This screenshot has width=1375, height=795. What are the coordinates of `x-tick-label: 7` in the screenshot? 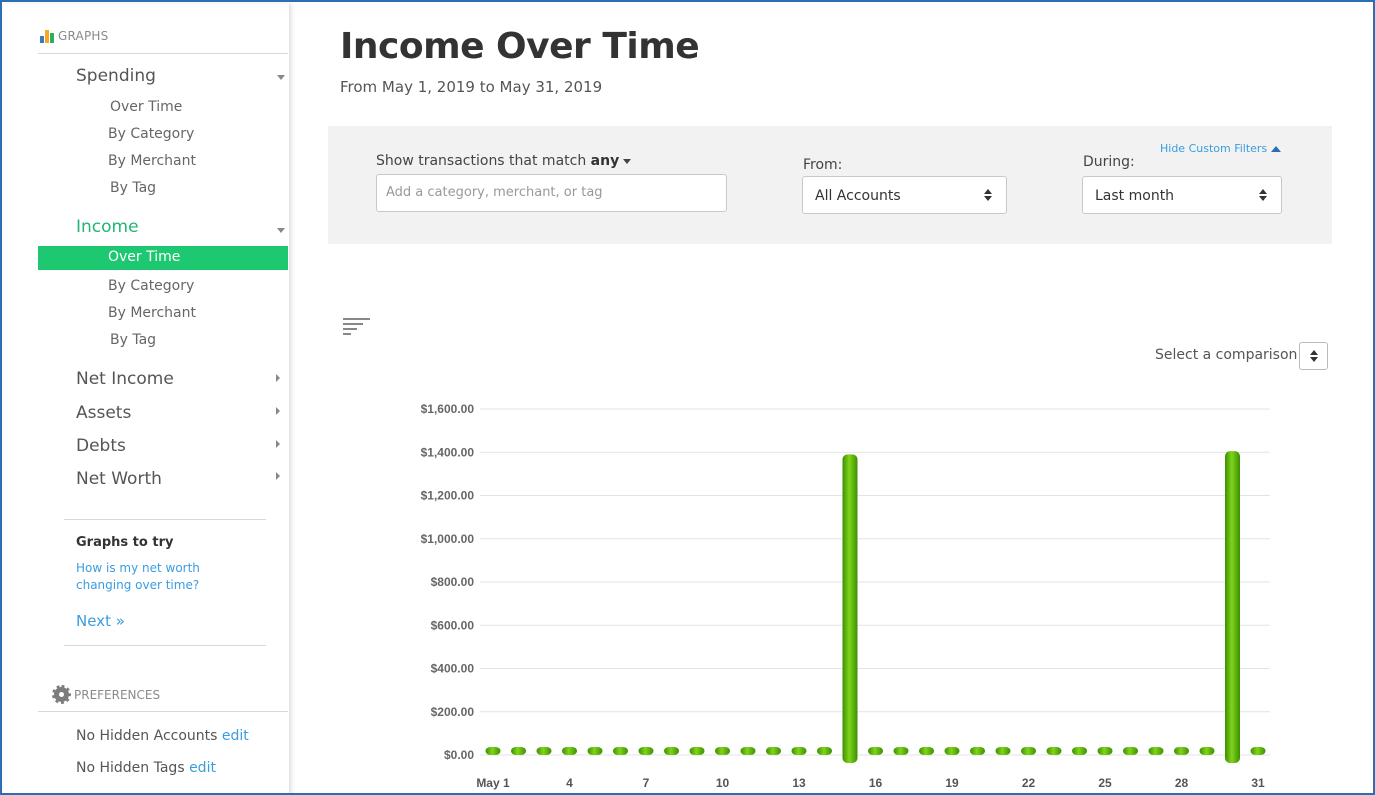 It's located at (646, 783).